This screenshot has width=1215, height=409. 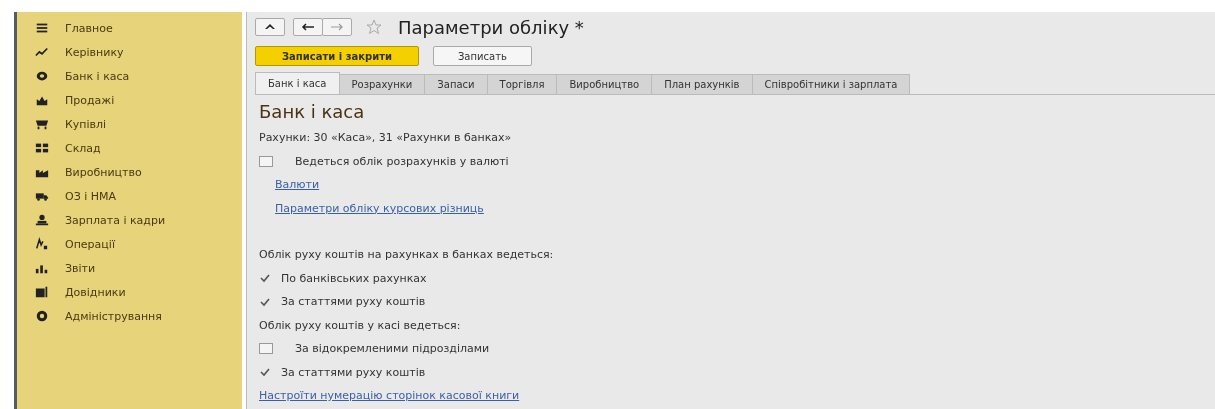 I want to click on tab: План рахунків, so click(x=702, y=84).